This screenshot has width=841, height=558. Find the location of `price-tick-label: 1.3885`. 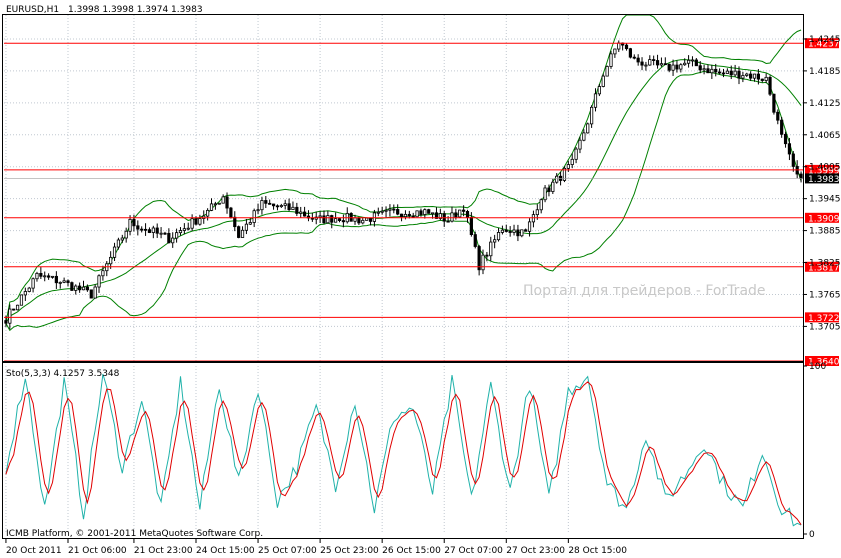

price-tick-label: 1.3885 is located at coordinates (825, 232).